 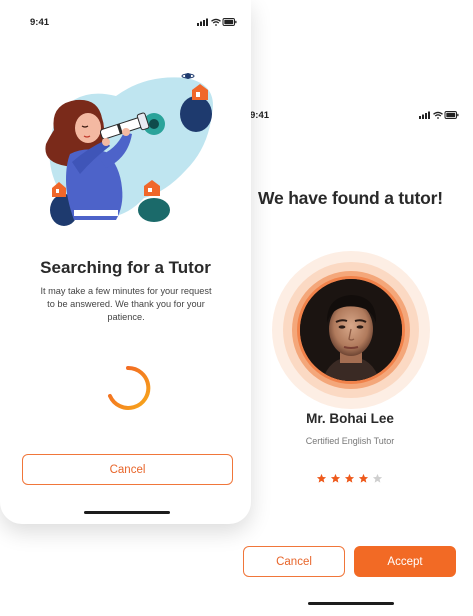 What do you see at coordinates (294, 561) in the screenshot?
I see `found-cancel-button: Cancel` at bounding box center [294, 561].